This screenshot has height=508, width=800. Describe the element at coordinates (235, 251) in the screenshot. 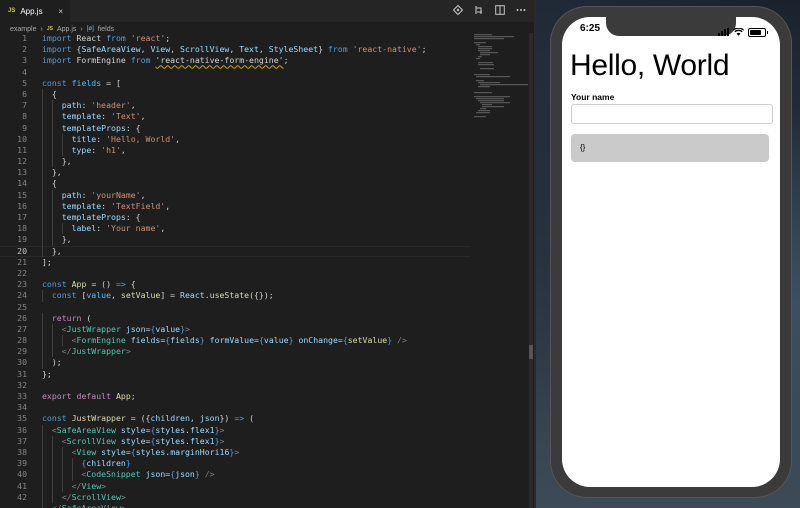

I see `code-line: 20 },` at that location.